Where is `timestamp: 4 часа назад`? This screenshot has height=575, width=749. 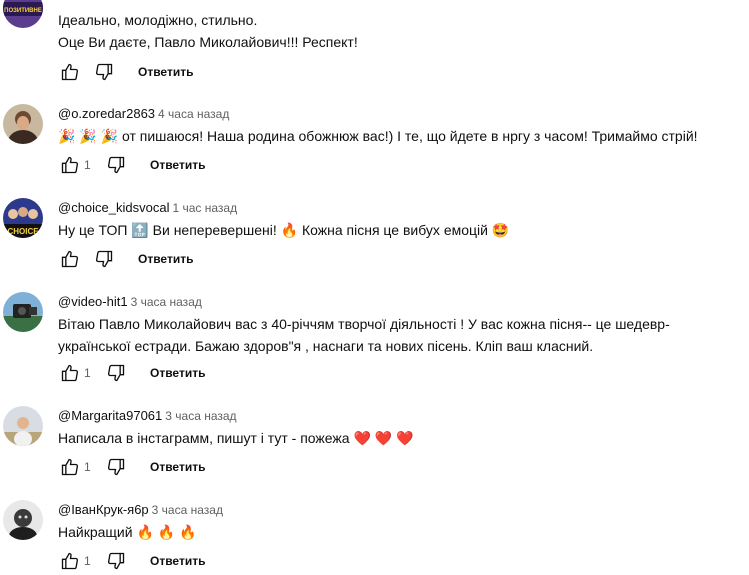
timestamp: 4 часа назад is located at coordinates (193, 114).